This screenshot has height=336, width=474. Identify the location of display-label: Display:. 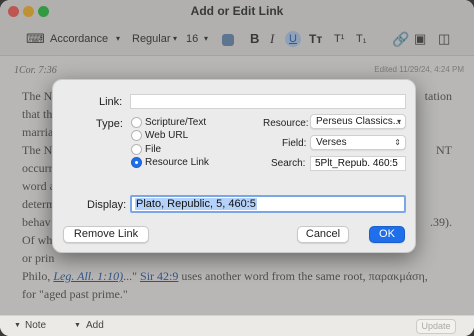
(107, 205).